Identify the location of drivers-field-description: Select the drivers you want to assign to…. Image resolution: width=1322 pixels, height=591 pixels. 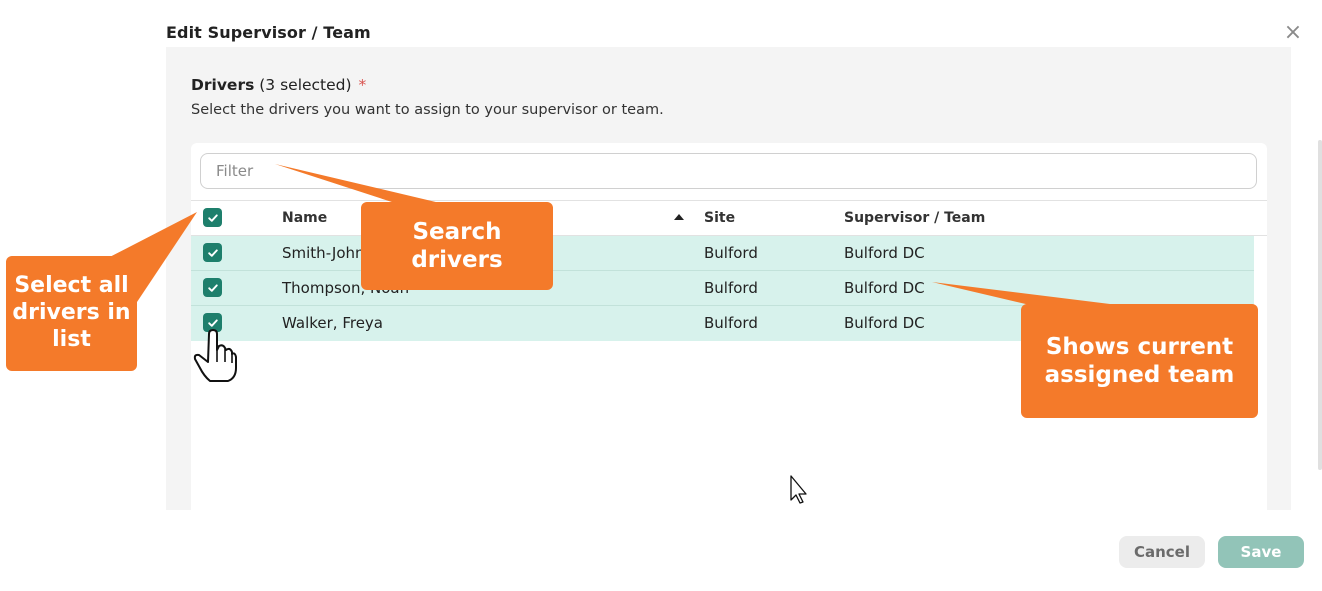
(427, 110).